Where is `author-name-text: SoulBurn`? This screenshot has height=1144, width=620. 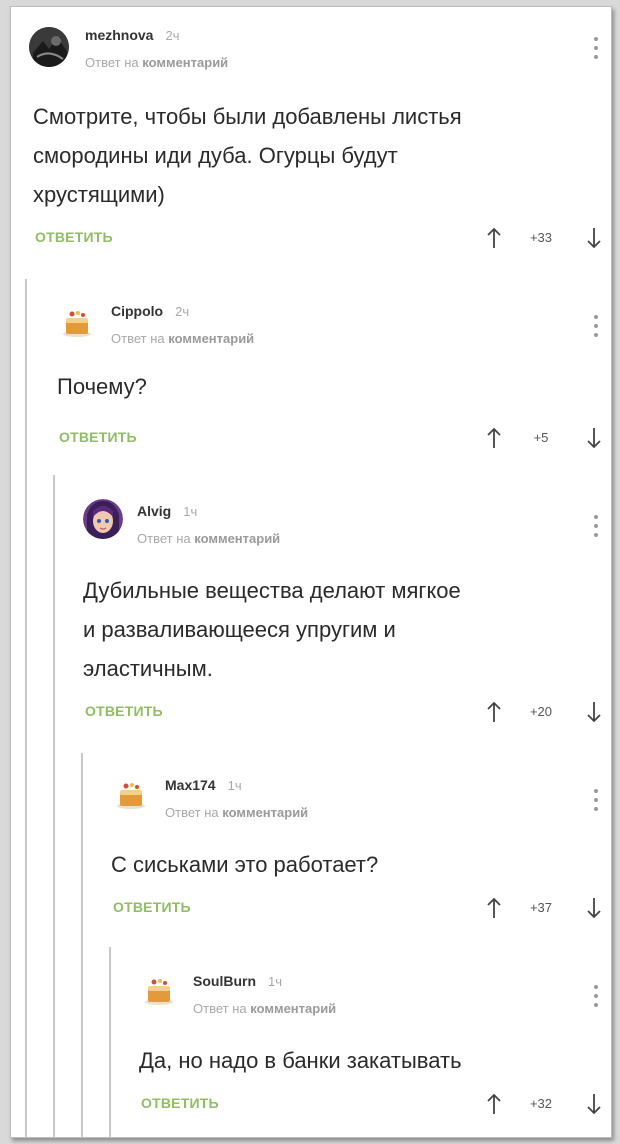
author-name-text: SoulBurn is located at coordinates (224, 981).